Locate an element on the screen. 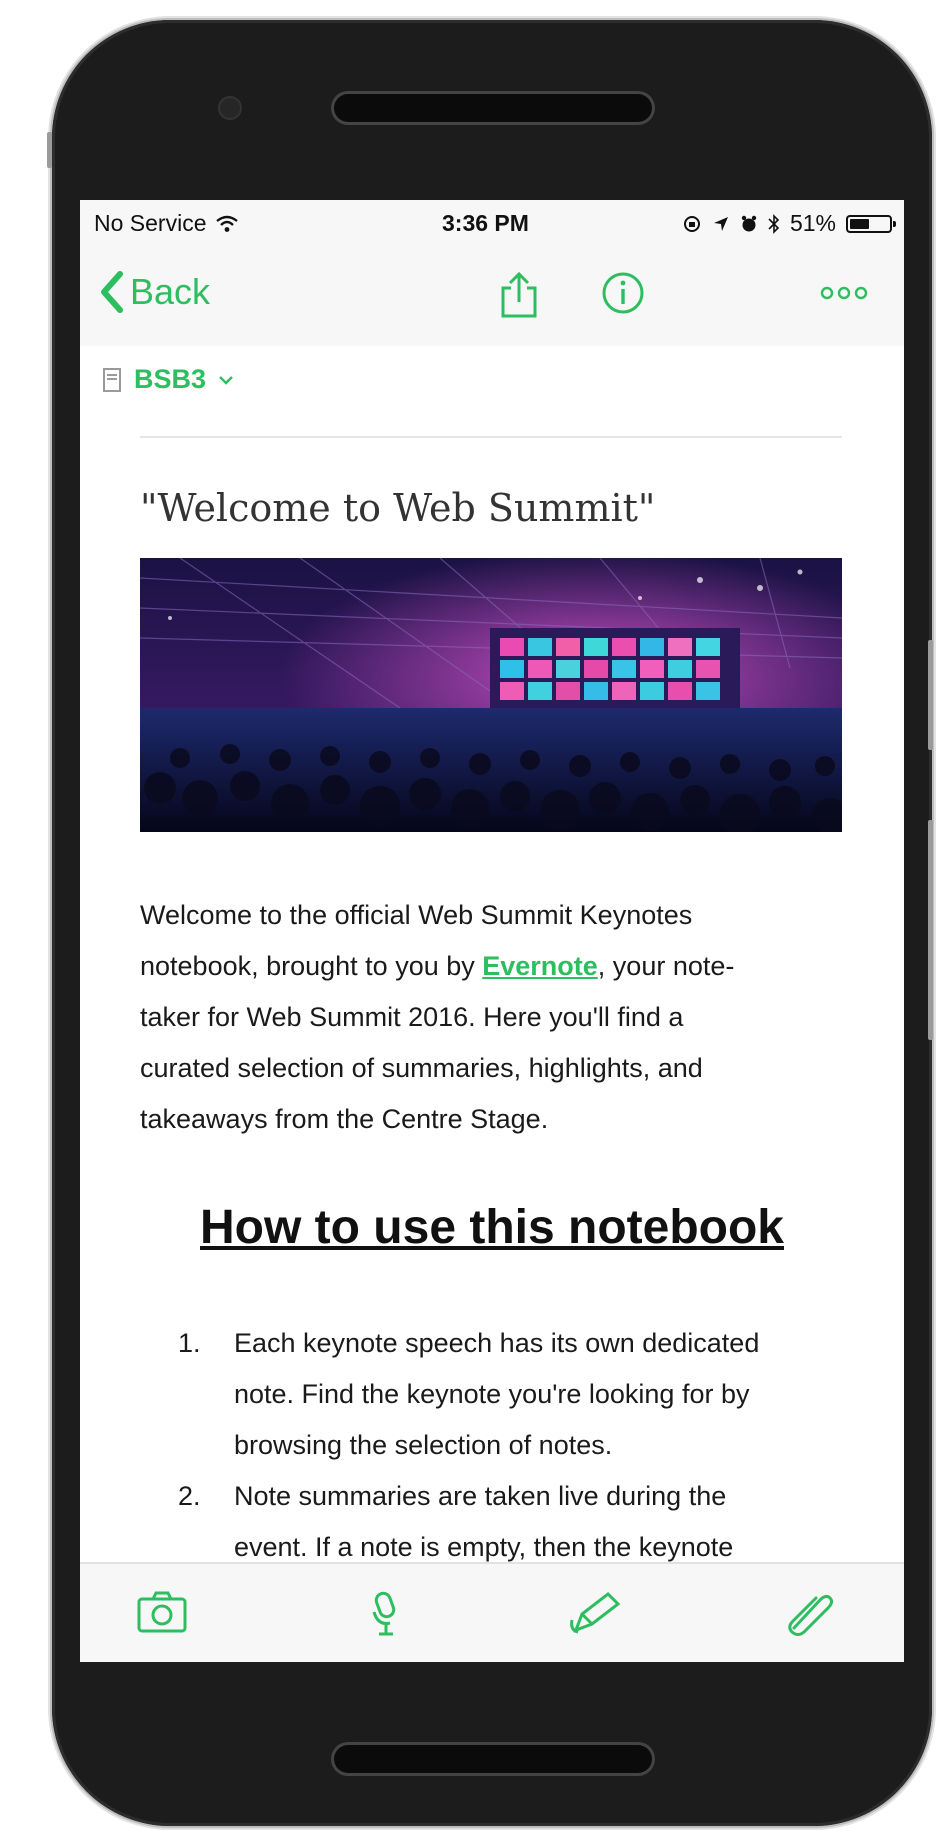 This screenshot has width=948, height=1830. status-bar: No Service 3:36 PM 51% is located at coordinates (492, 223).